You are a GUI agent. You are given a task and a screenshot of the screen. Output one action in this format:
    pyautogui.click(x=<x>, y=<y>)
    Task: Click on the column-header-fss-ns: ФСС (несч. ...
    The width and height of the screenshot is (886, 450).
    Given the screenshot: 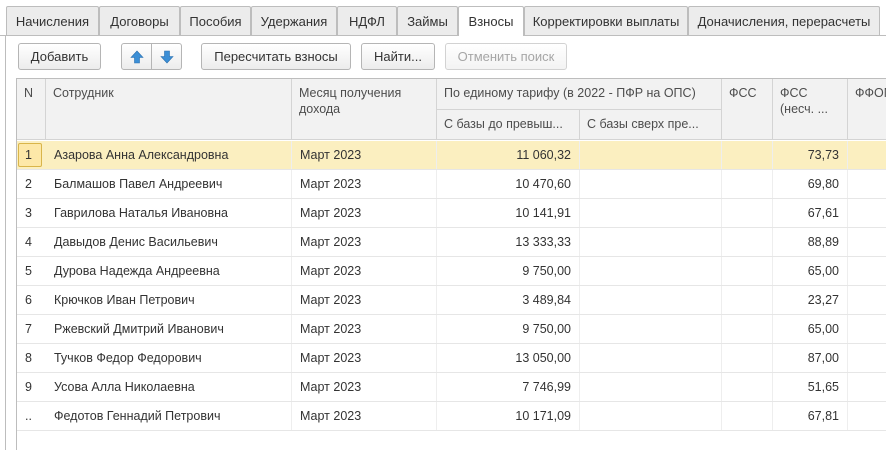 What is the action you would take?
    pyautogui.click(x=810, y=109)
    